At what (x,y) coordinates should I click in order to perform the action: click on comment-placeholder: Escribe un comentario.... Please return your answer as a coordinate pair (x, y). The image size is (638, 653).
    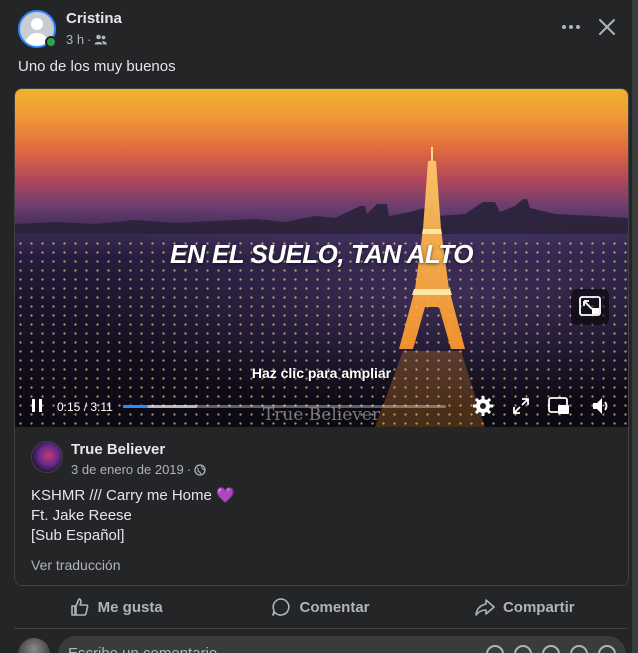
    Looking at the image, I should click on (149, 649).